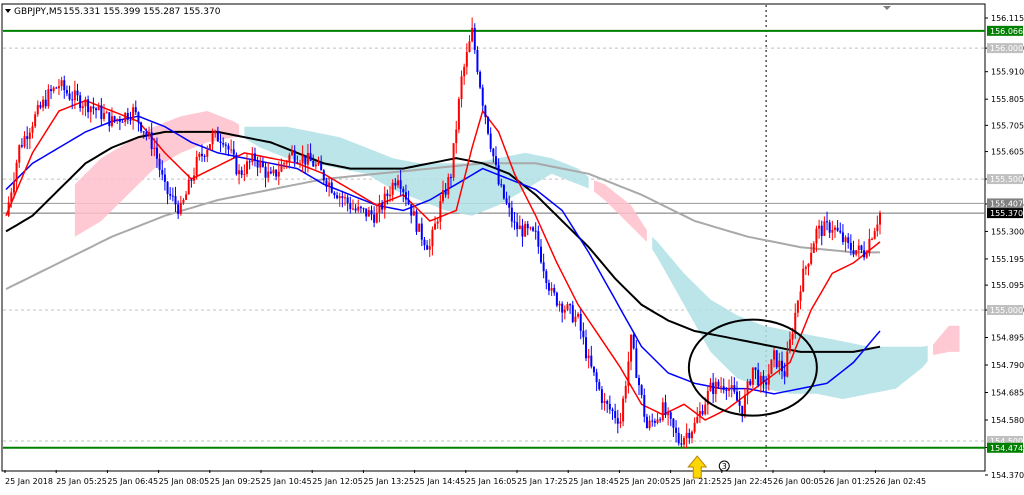  Describe the element at coordinates (593, 481) in the screenshot. I see `x-tick-label: 25 Jan 18:45` at that location.